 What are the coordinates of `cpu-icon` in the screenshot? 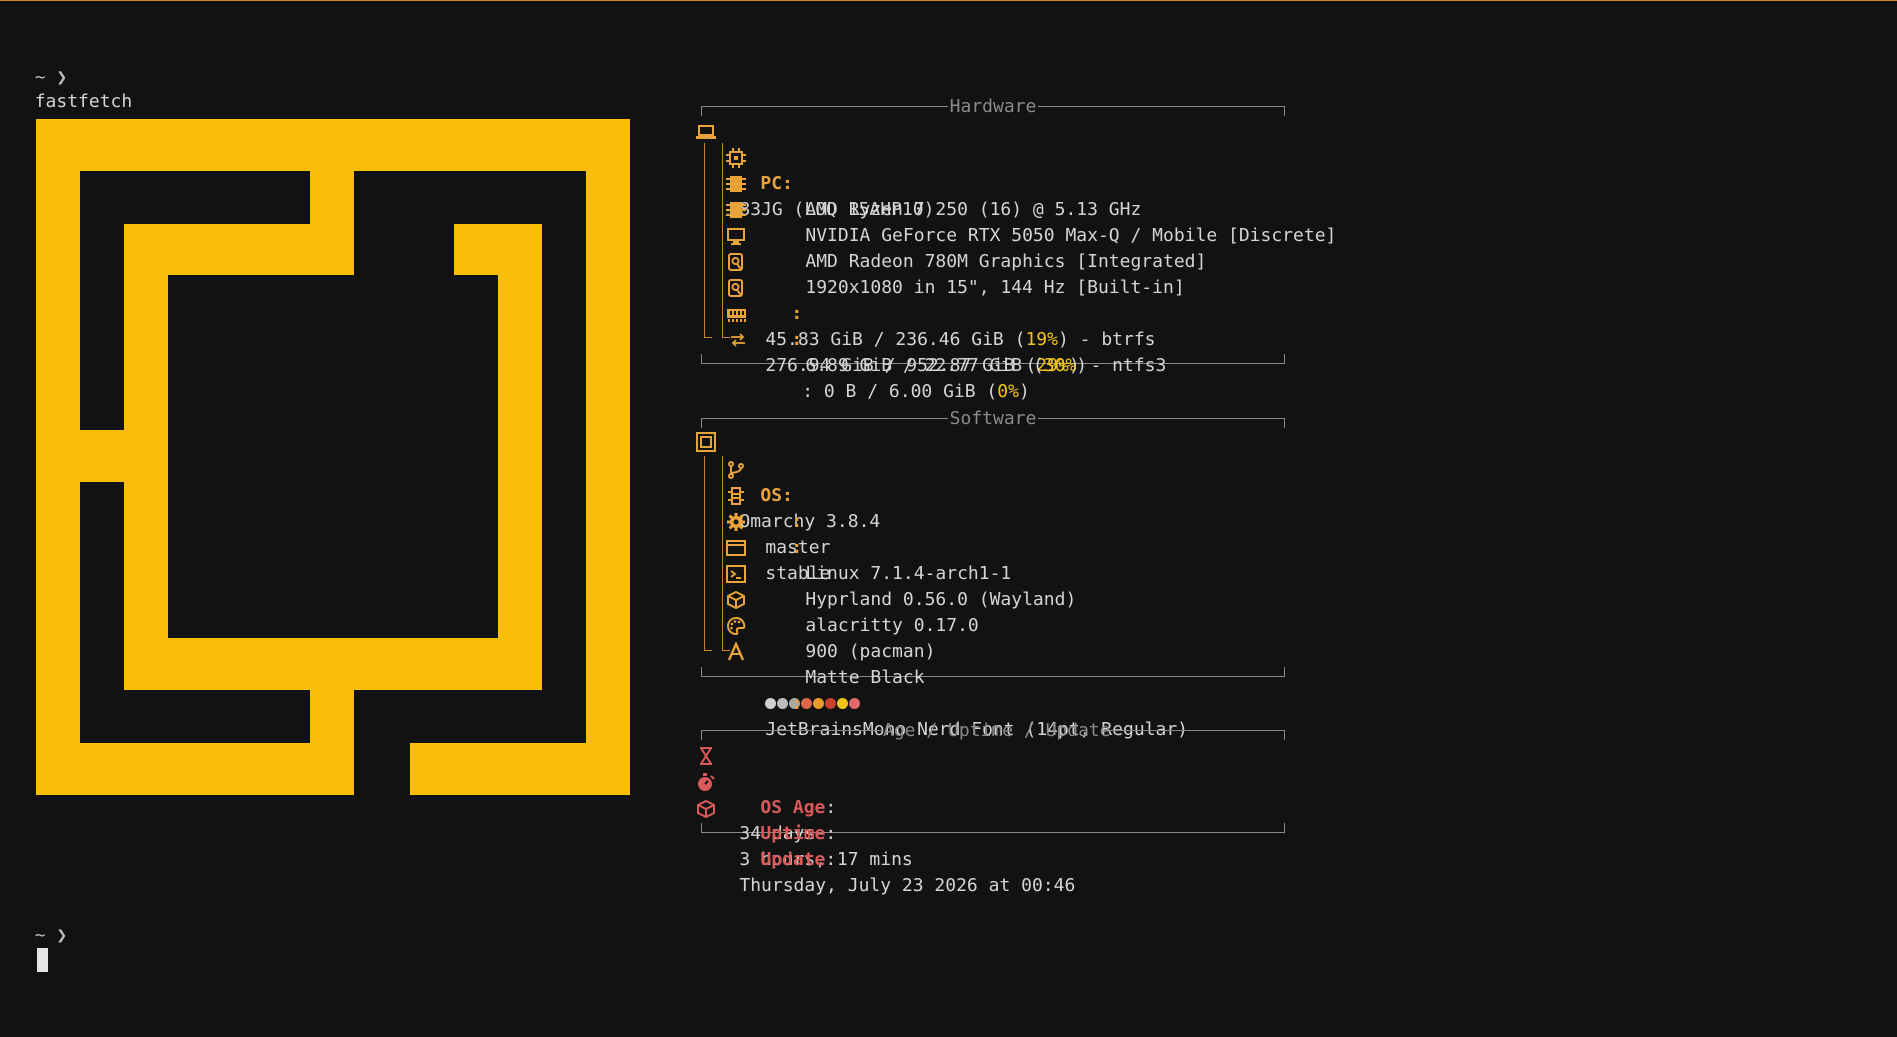 It's located at (736, 158).